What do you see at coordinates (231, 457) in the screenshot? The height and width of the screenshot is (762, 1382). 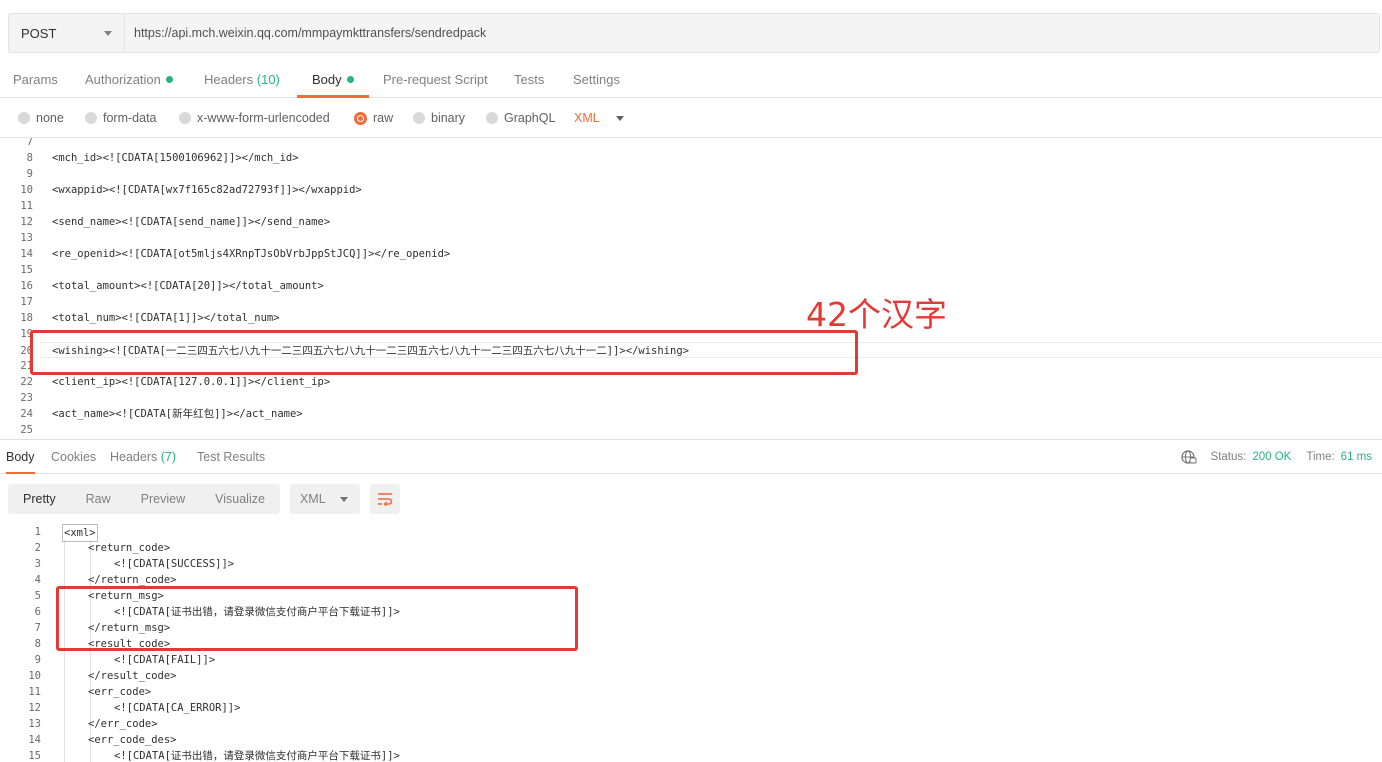 I see `resp-tab-test-results: Test Results` at bounding box center [231, 457].